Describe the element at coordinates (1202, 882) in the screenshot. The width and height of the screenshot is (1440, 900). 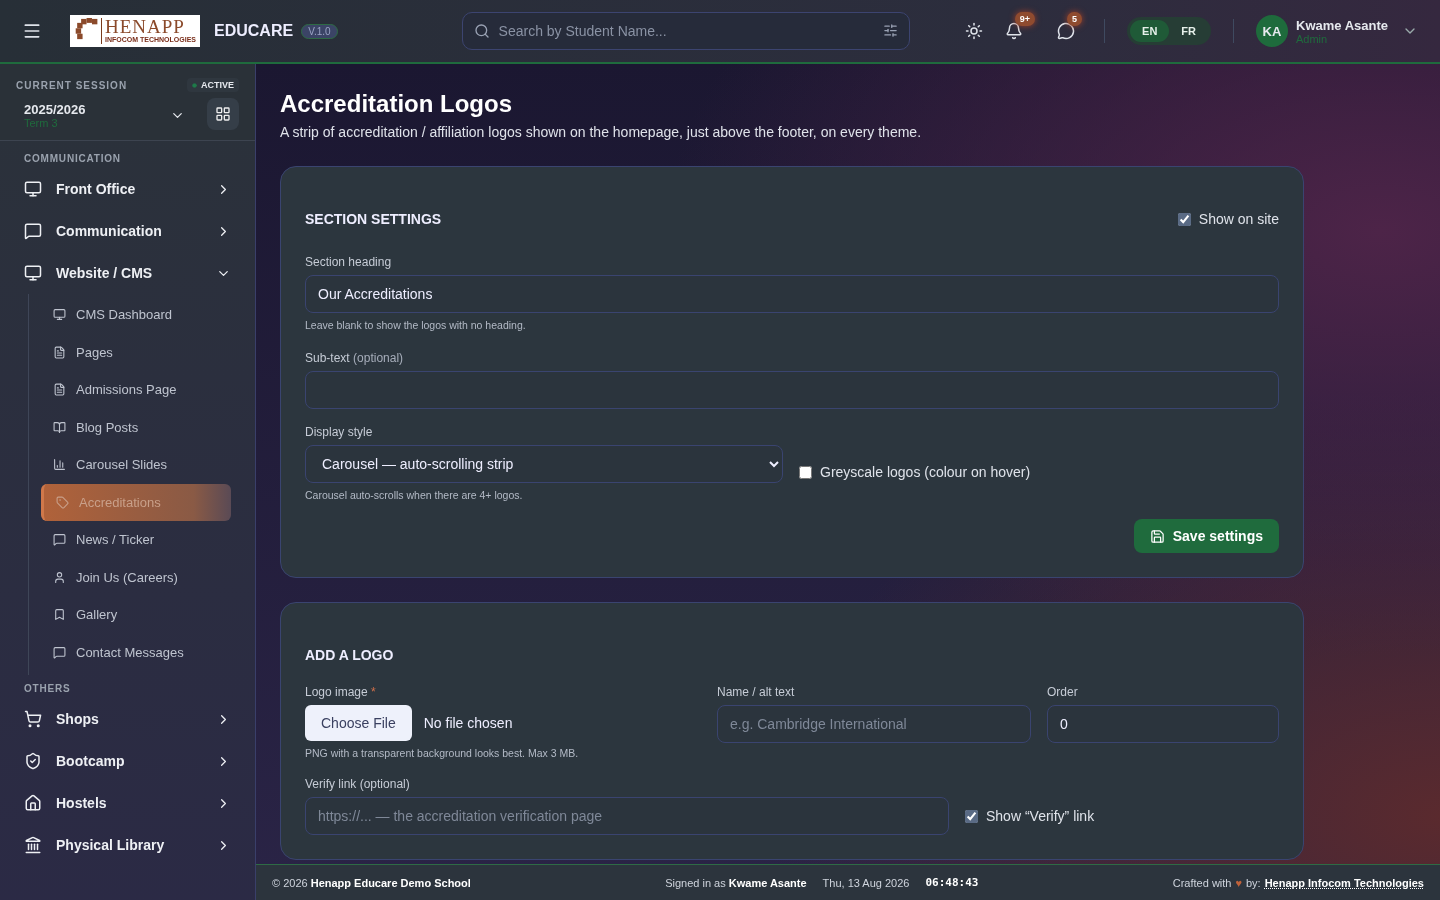
I see `crafted-text: Crafted with` at that location.